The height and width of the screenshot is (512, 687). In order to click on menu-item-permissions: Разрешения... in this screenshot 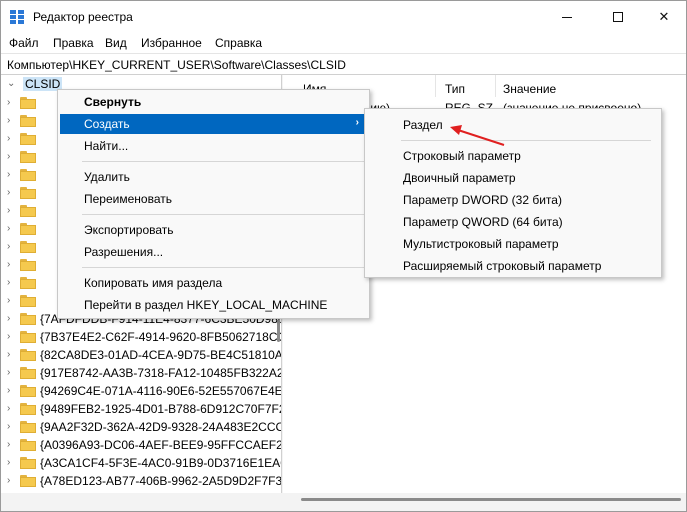, I will do `click(213, 252)`.